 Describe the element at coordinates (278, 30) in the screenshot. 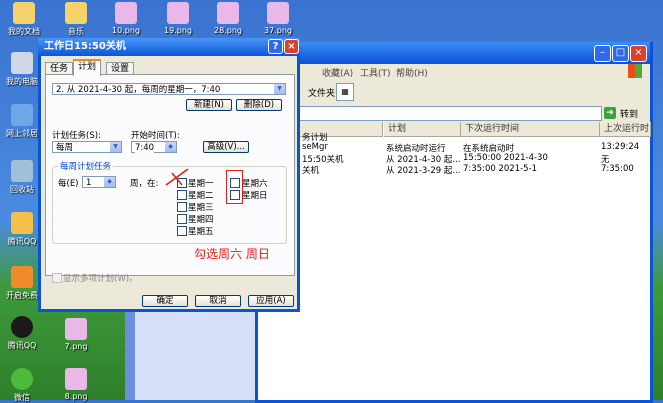

I see `desktop-icon-label: 37.png` at that location.